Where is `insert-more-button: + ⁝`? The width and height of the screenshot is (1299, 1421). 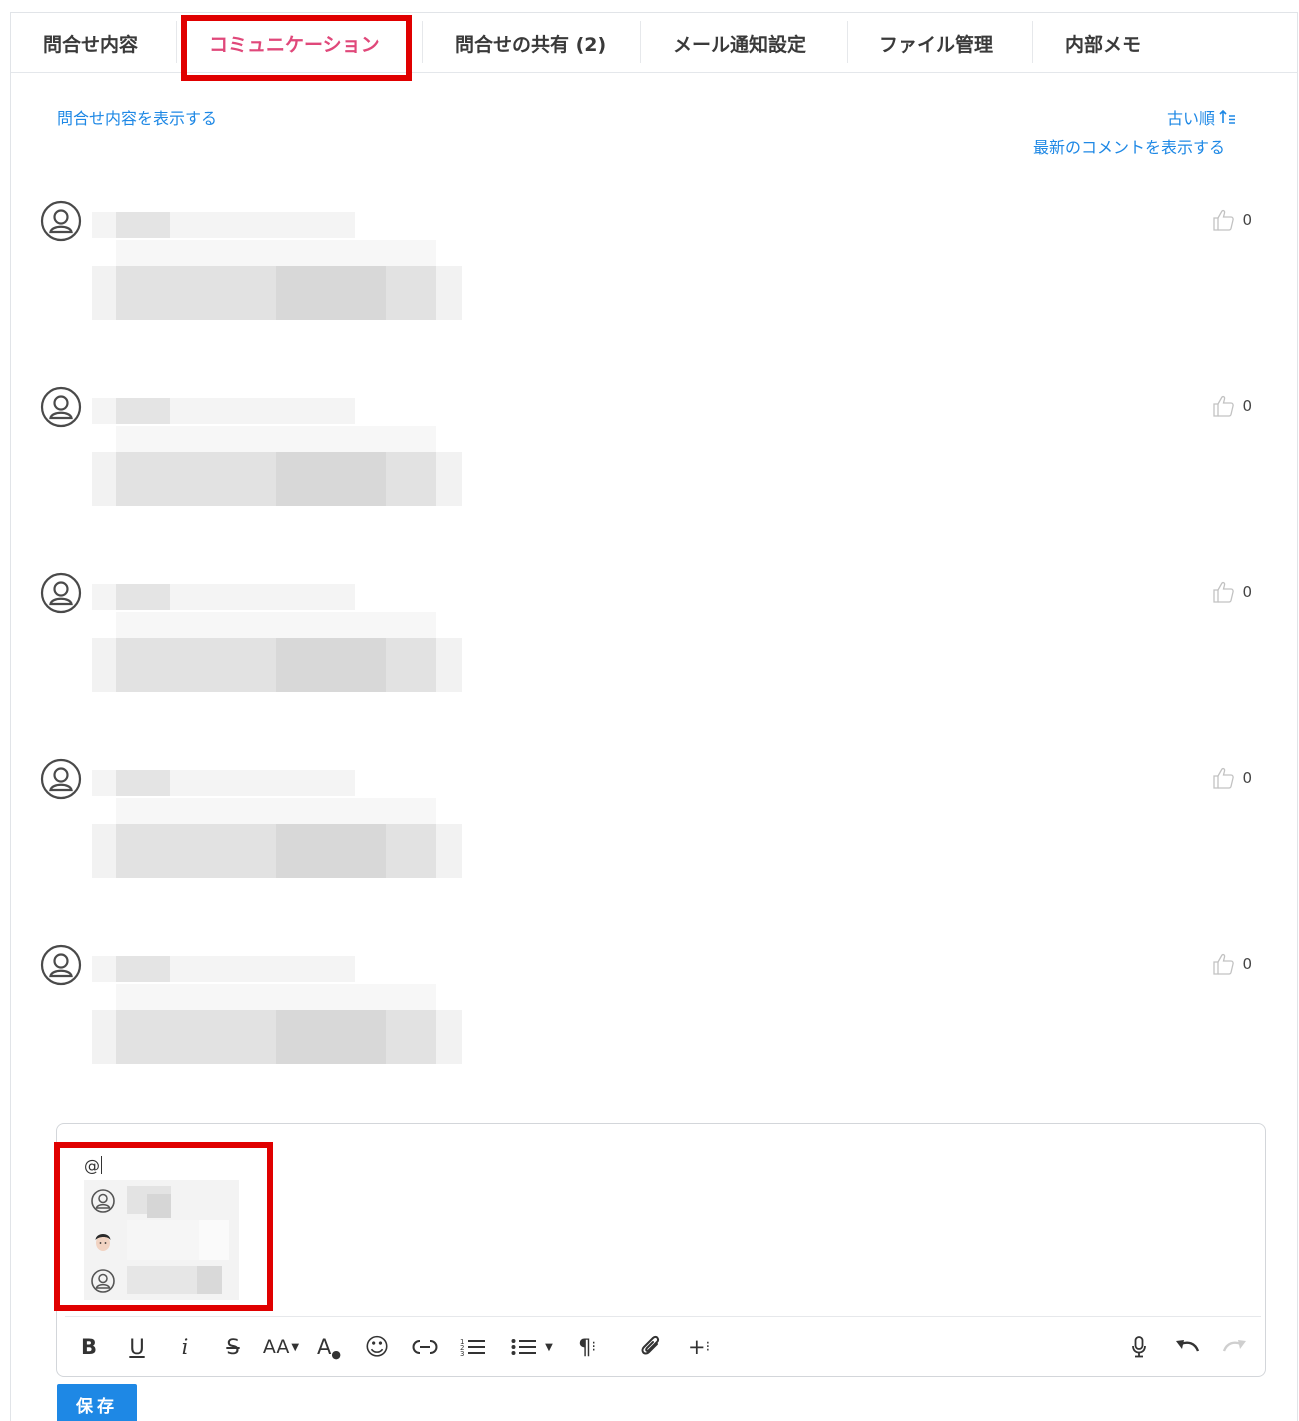
insert-more-button: + ⁝ is located at coordinates (699, 1347).